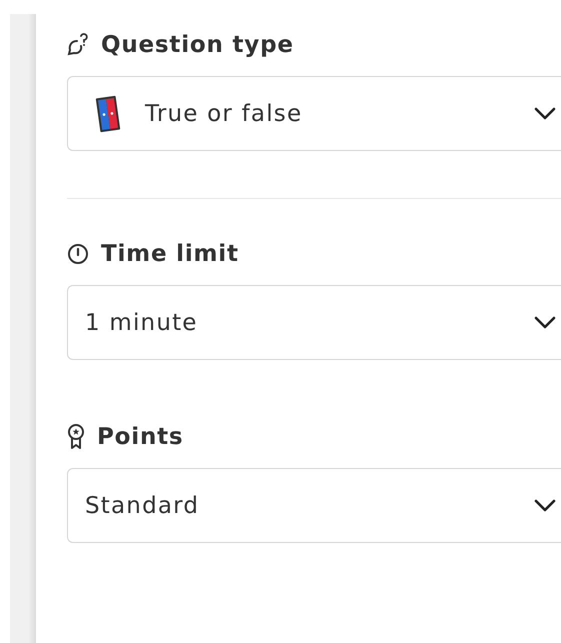  I want to click on clock-icon, so click(78, 254).